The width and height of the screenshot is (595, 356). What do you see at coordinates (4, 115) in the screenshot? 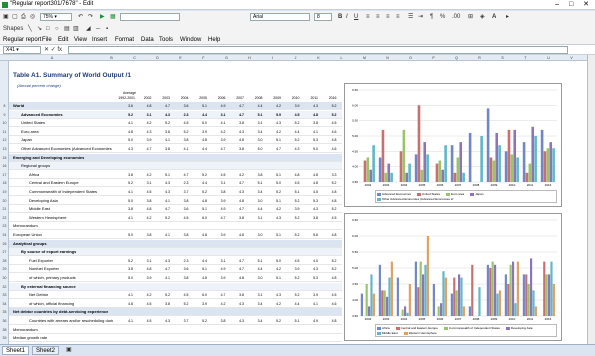
I see `row-number: 9` at bounding box center [4, 115].